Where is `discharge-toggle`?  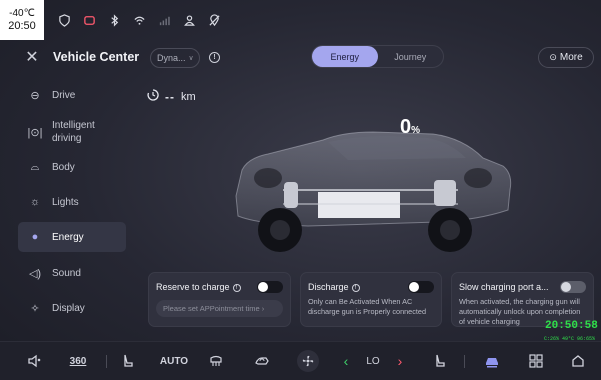 discharge-toggle is located at coordinates (421, 287).